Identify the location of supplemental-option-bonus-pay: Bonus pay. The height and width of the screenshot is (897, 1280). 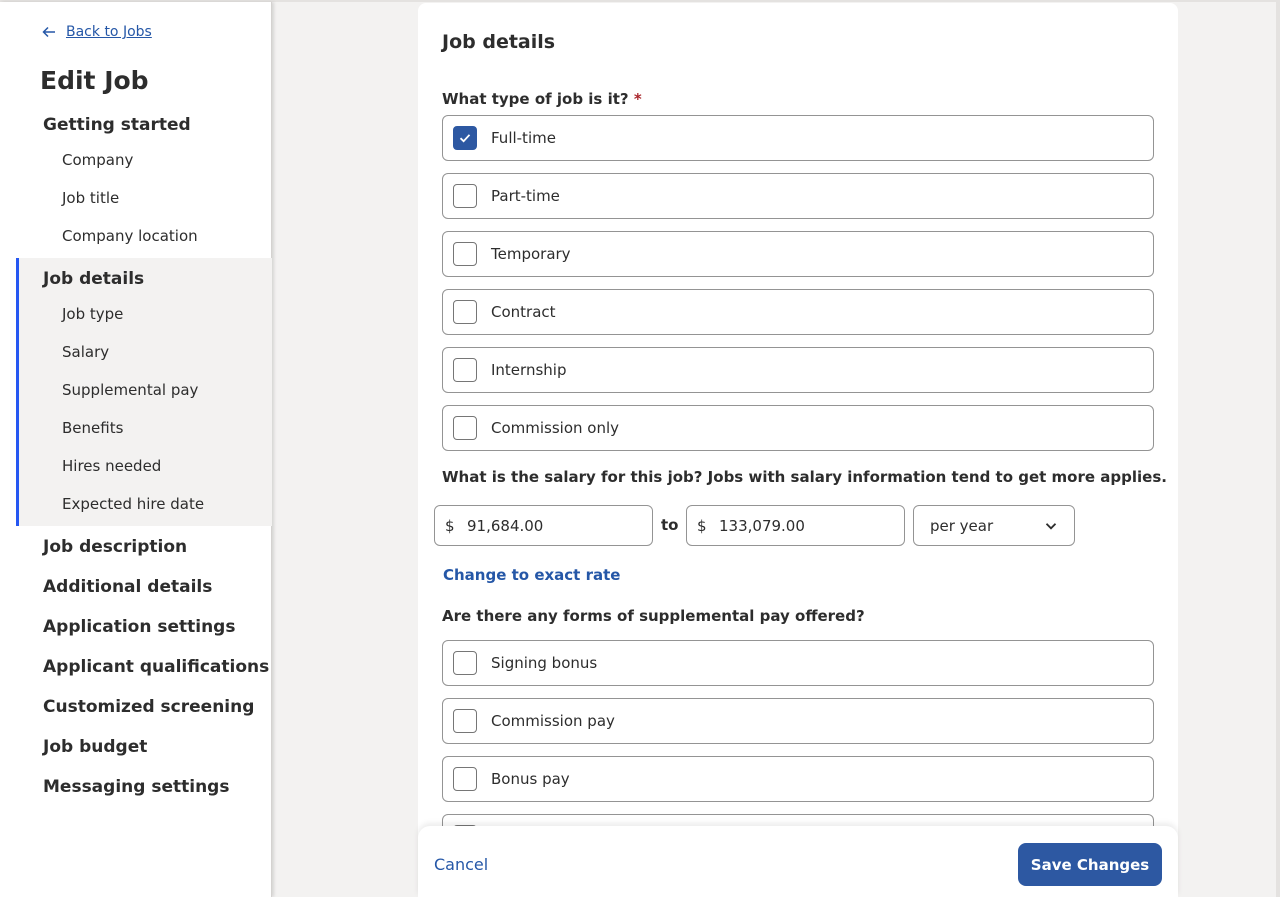
(798, 779).